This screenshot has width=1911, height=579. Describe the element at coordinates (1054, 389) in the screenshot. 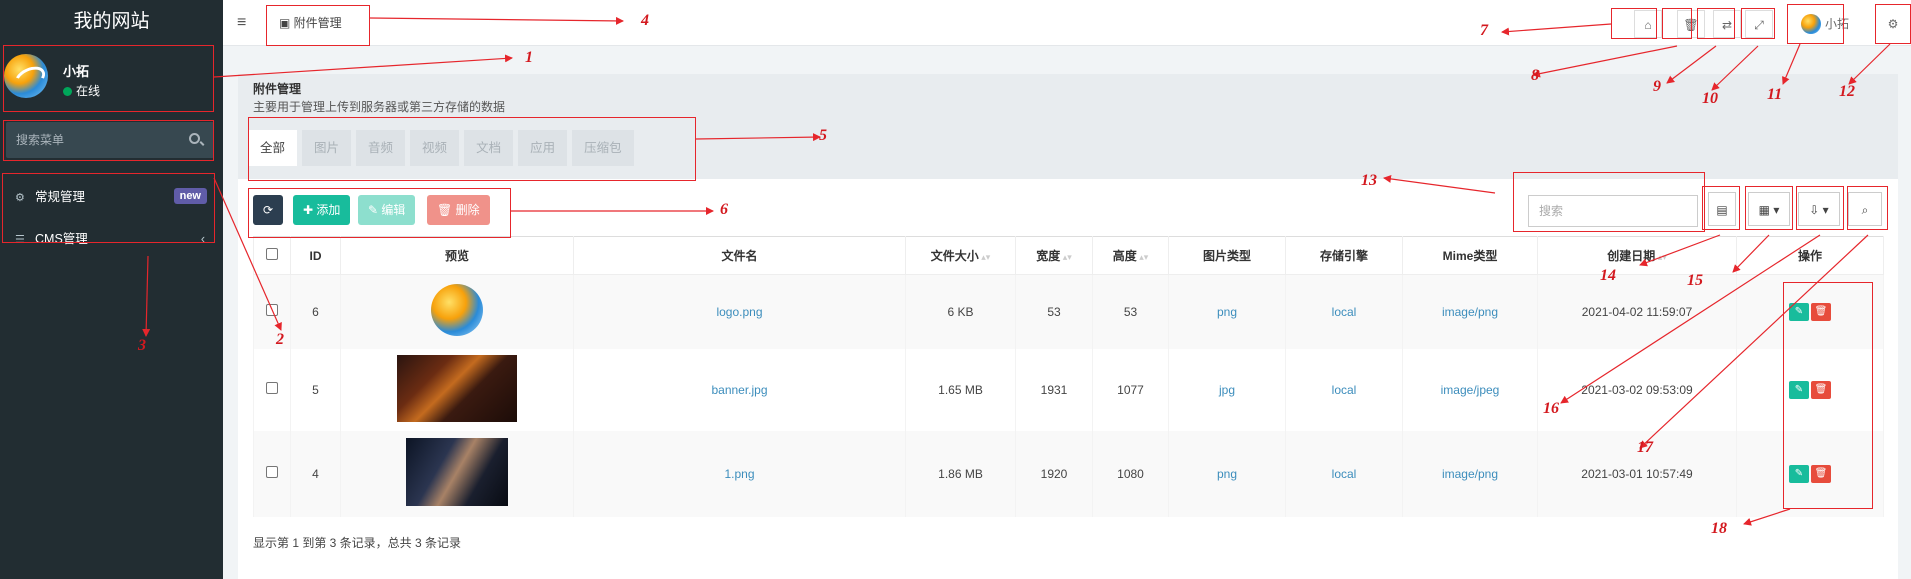

I see `width-cell: 1931` at that location.